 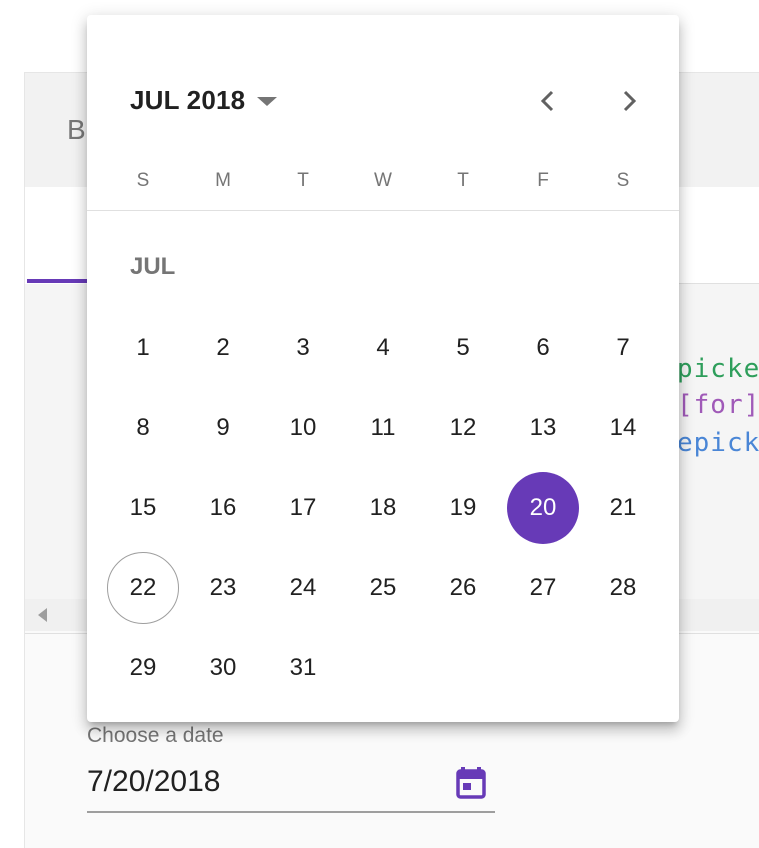 I want to click on today-day-label: 22, so click(x=143, y=588).